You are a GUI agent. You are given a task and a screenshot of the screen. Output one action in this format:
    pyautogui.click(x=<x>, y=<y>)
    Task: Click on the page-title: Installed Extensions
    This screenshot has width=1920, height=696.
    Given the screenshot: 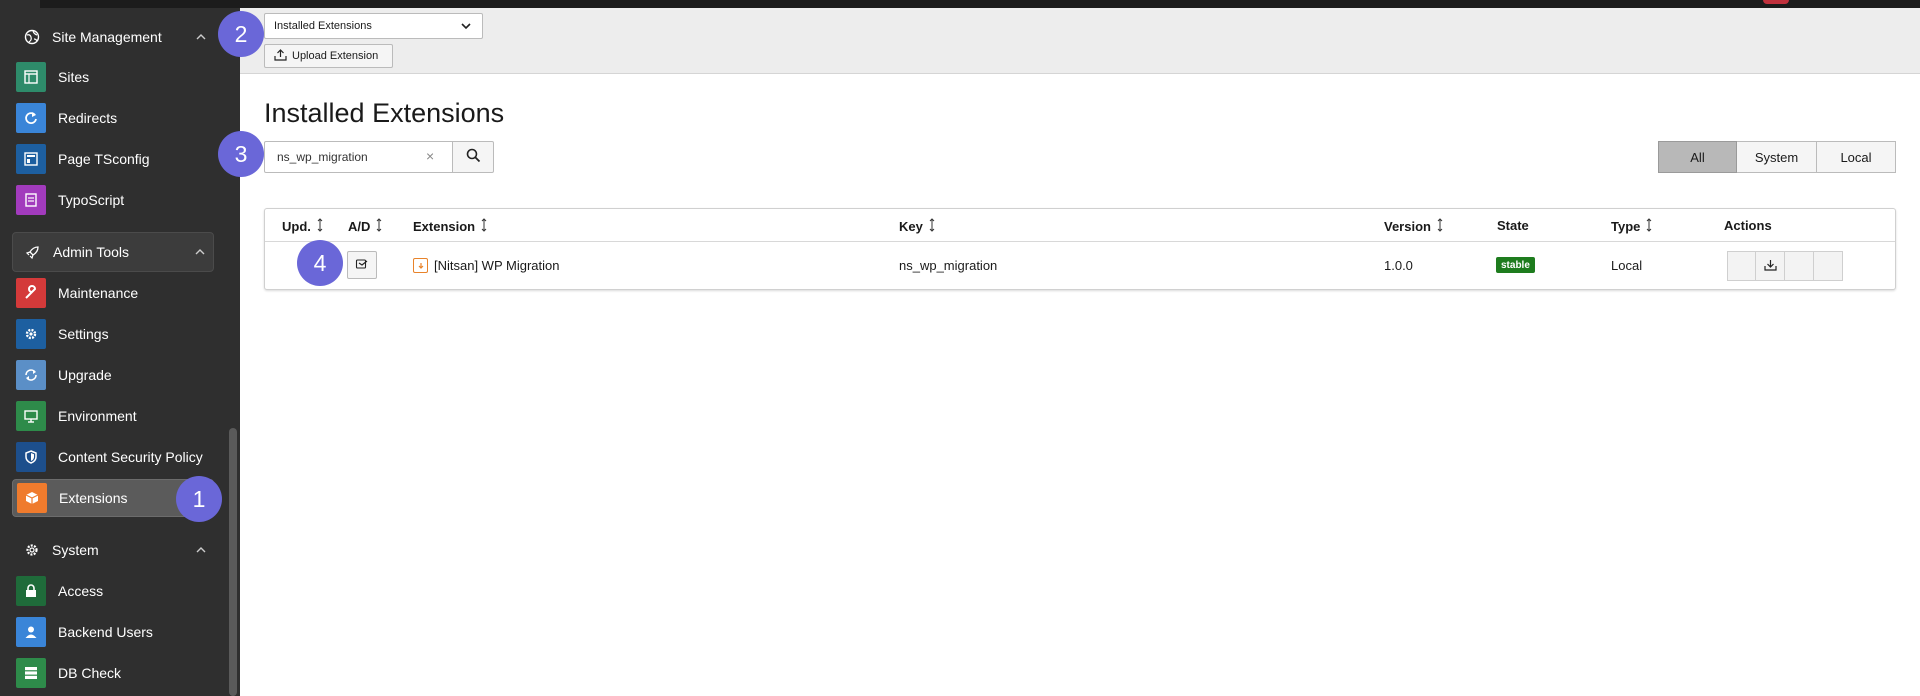 What is the action you would take?
    pyautogui.click(x=384, y=113)
    